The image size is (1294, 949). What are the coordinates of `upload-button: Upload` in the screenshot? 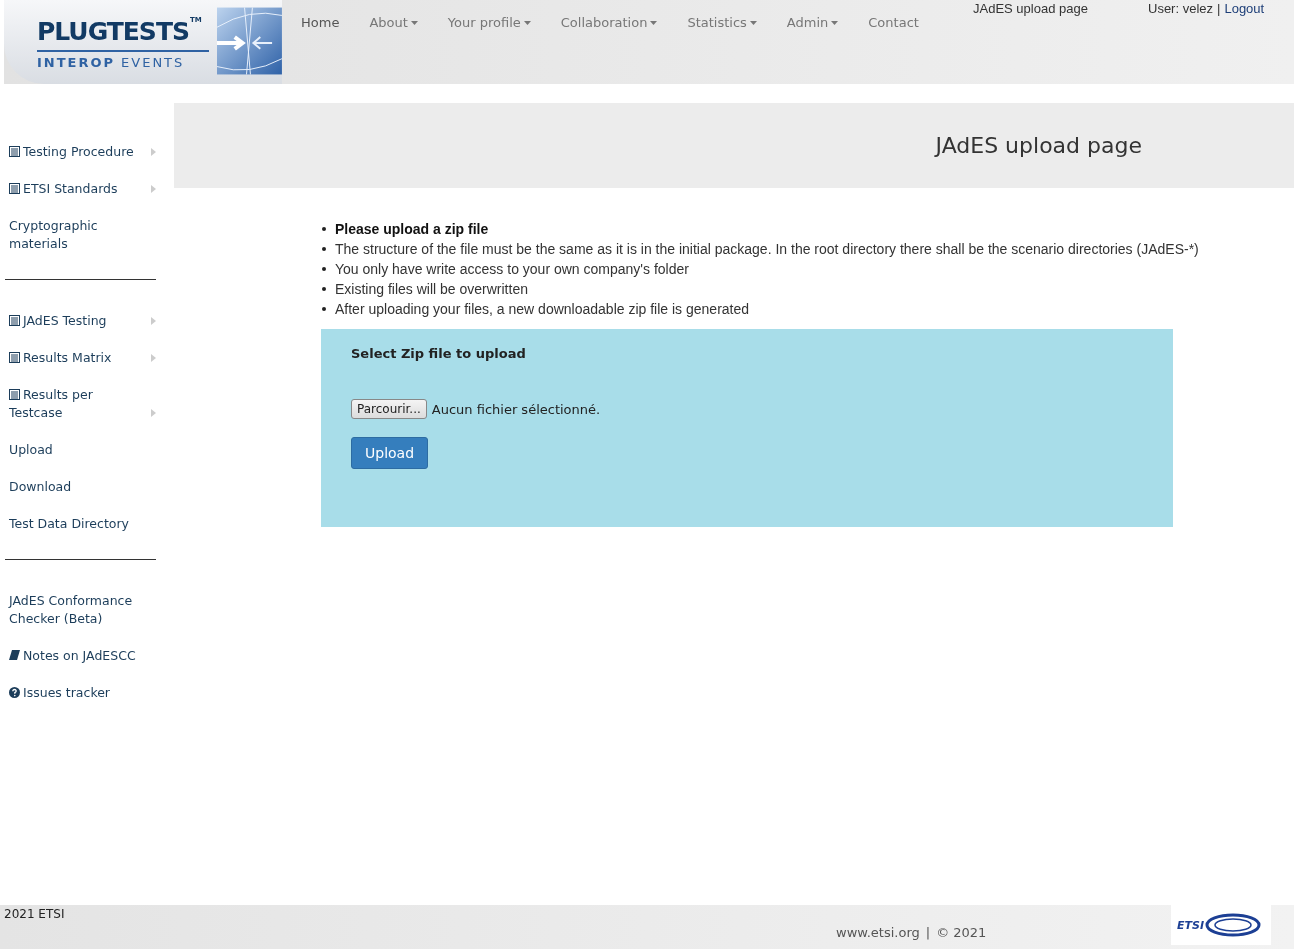 It's located at (390, 453).